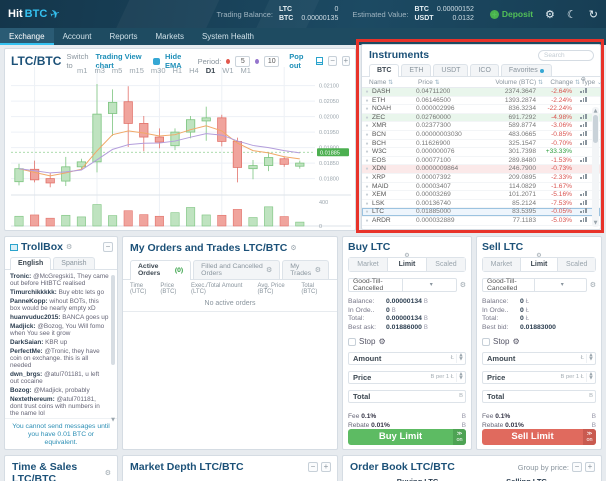  What do you see at coordinates (246, 70) in the screenshot?
I see `timeframe-m1: M1` at bounding box center [246, 70].